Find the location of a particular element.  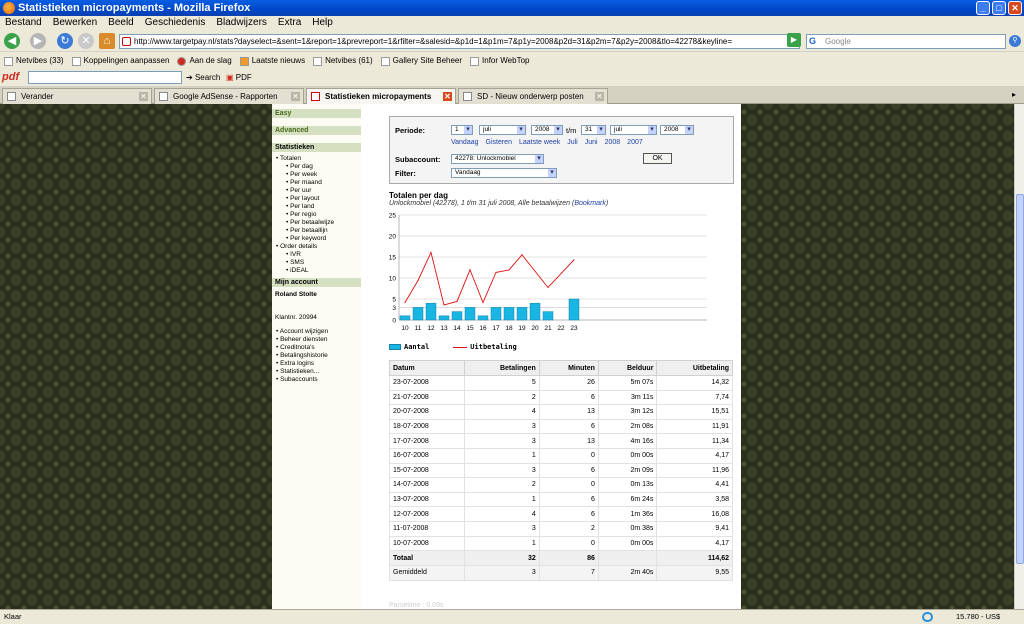

sidebar-item-ideal: iDEAL is located at coordinates (318, 271).